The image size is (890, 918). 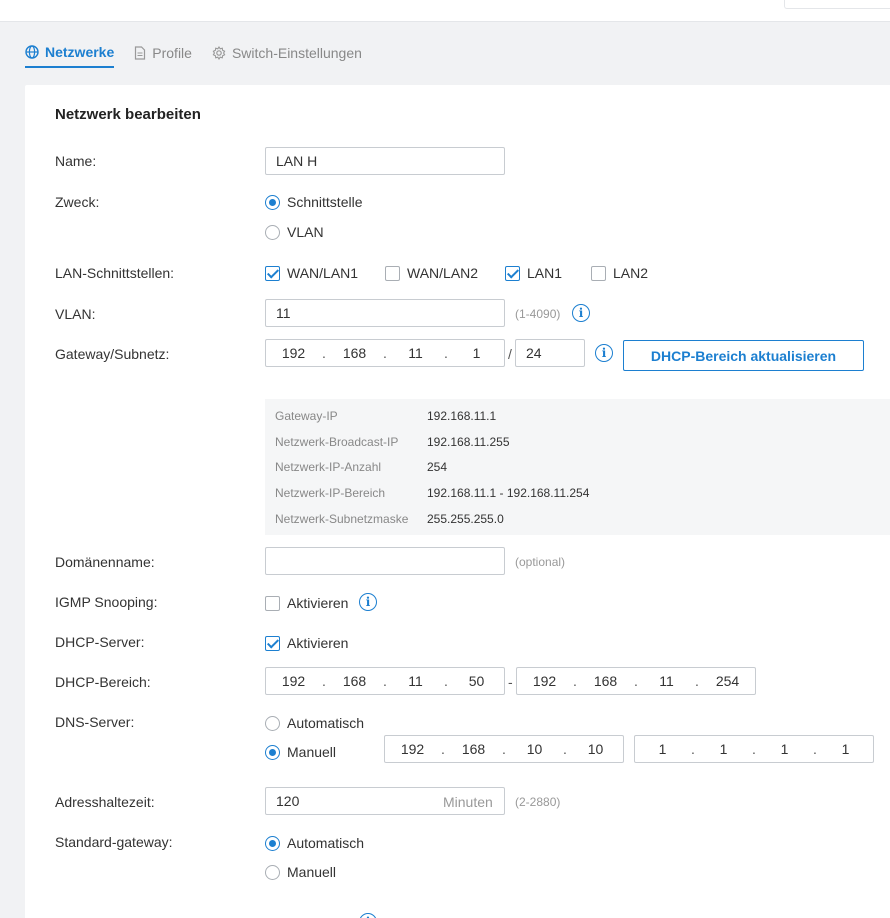 I want to click on dhcp-server-label: DHCP-Server:, so click(x=100, y=642).